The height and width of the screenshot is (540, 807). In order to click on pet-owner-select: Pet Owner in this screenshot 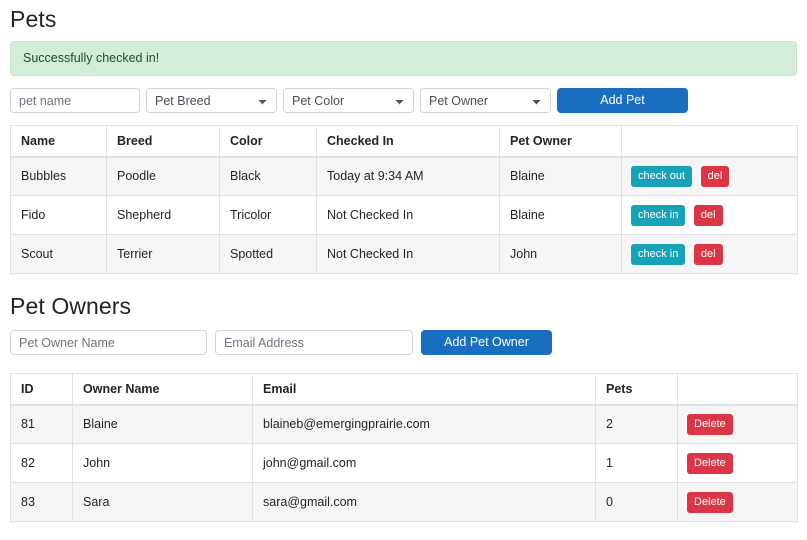, I will do `click(485, 100)`.